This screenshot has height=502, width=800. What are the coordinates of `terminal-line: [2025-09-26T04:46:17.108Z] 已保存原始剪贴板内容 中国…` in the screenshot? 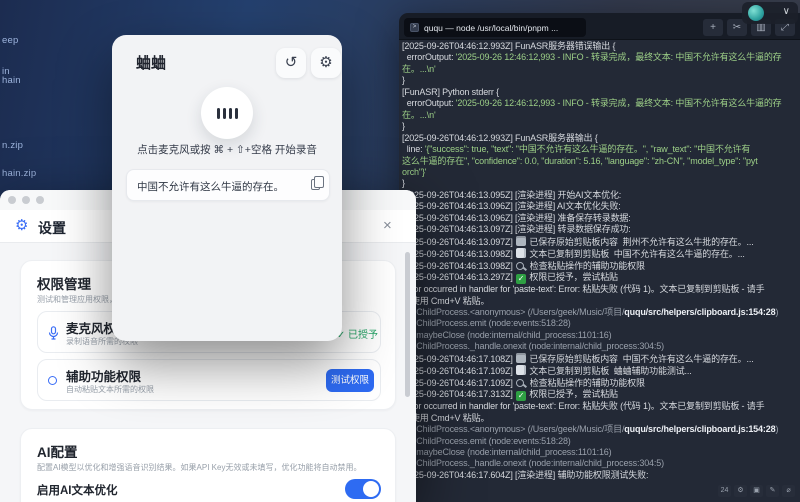 It's located at (578, 358).